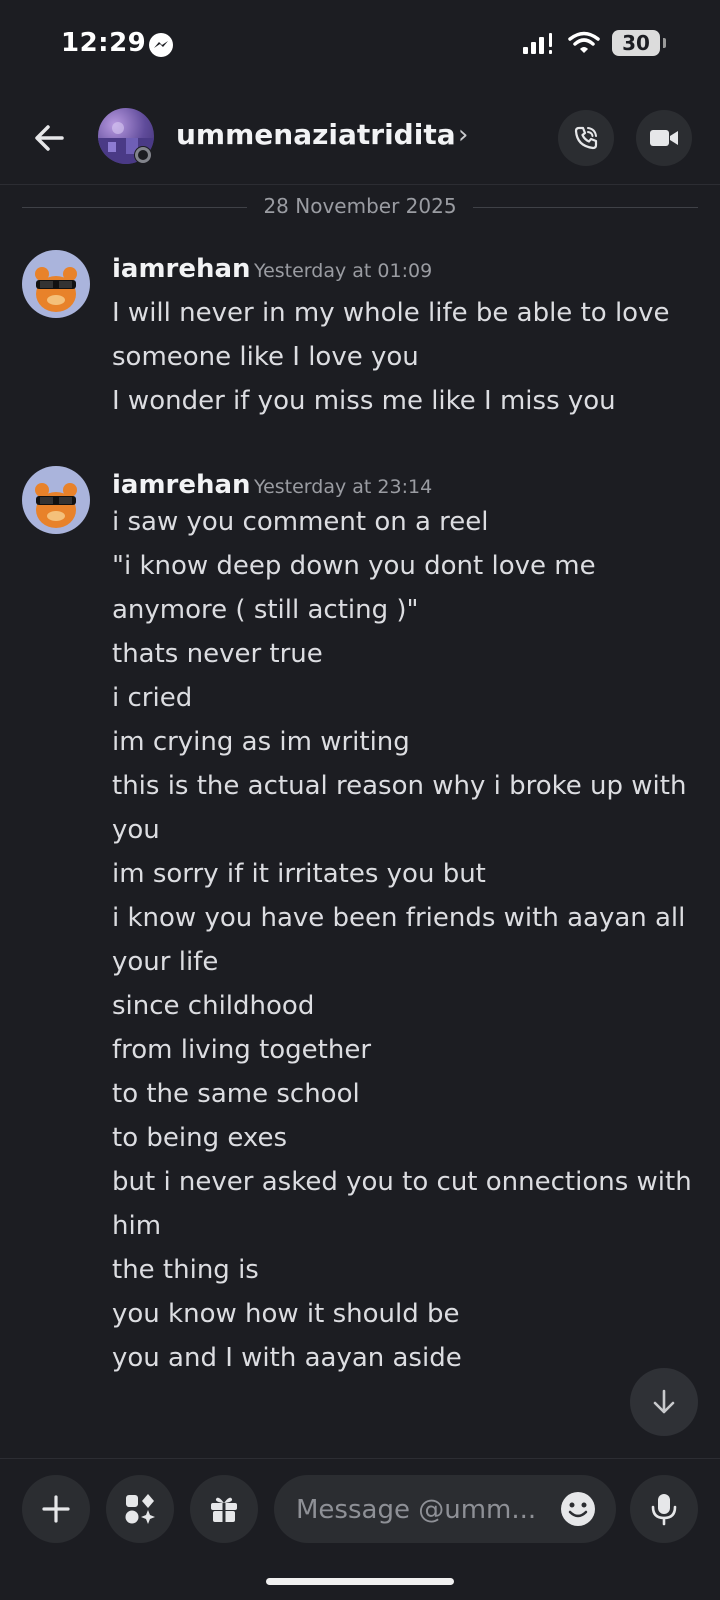 This screenshot has height=1600, width=720. Describe the element at coordinates (585, 207) in the screenshot. I see `divider-line` at that location.